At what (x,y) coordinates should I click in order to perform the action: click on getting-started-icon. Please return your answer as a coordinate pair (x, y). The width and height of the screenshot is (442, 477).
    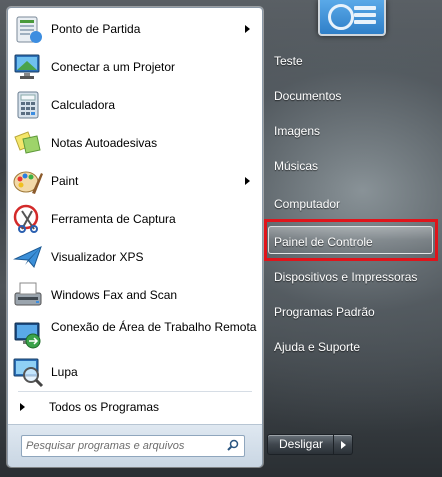
    Looking at the image, I should click on (29, 29).